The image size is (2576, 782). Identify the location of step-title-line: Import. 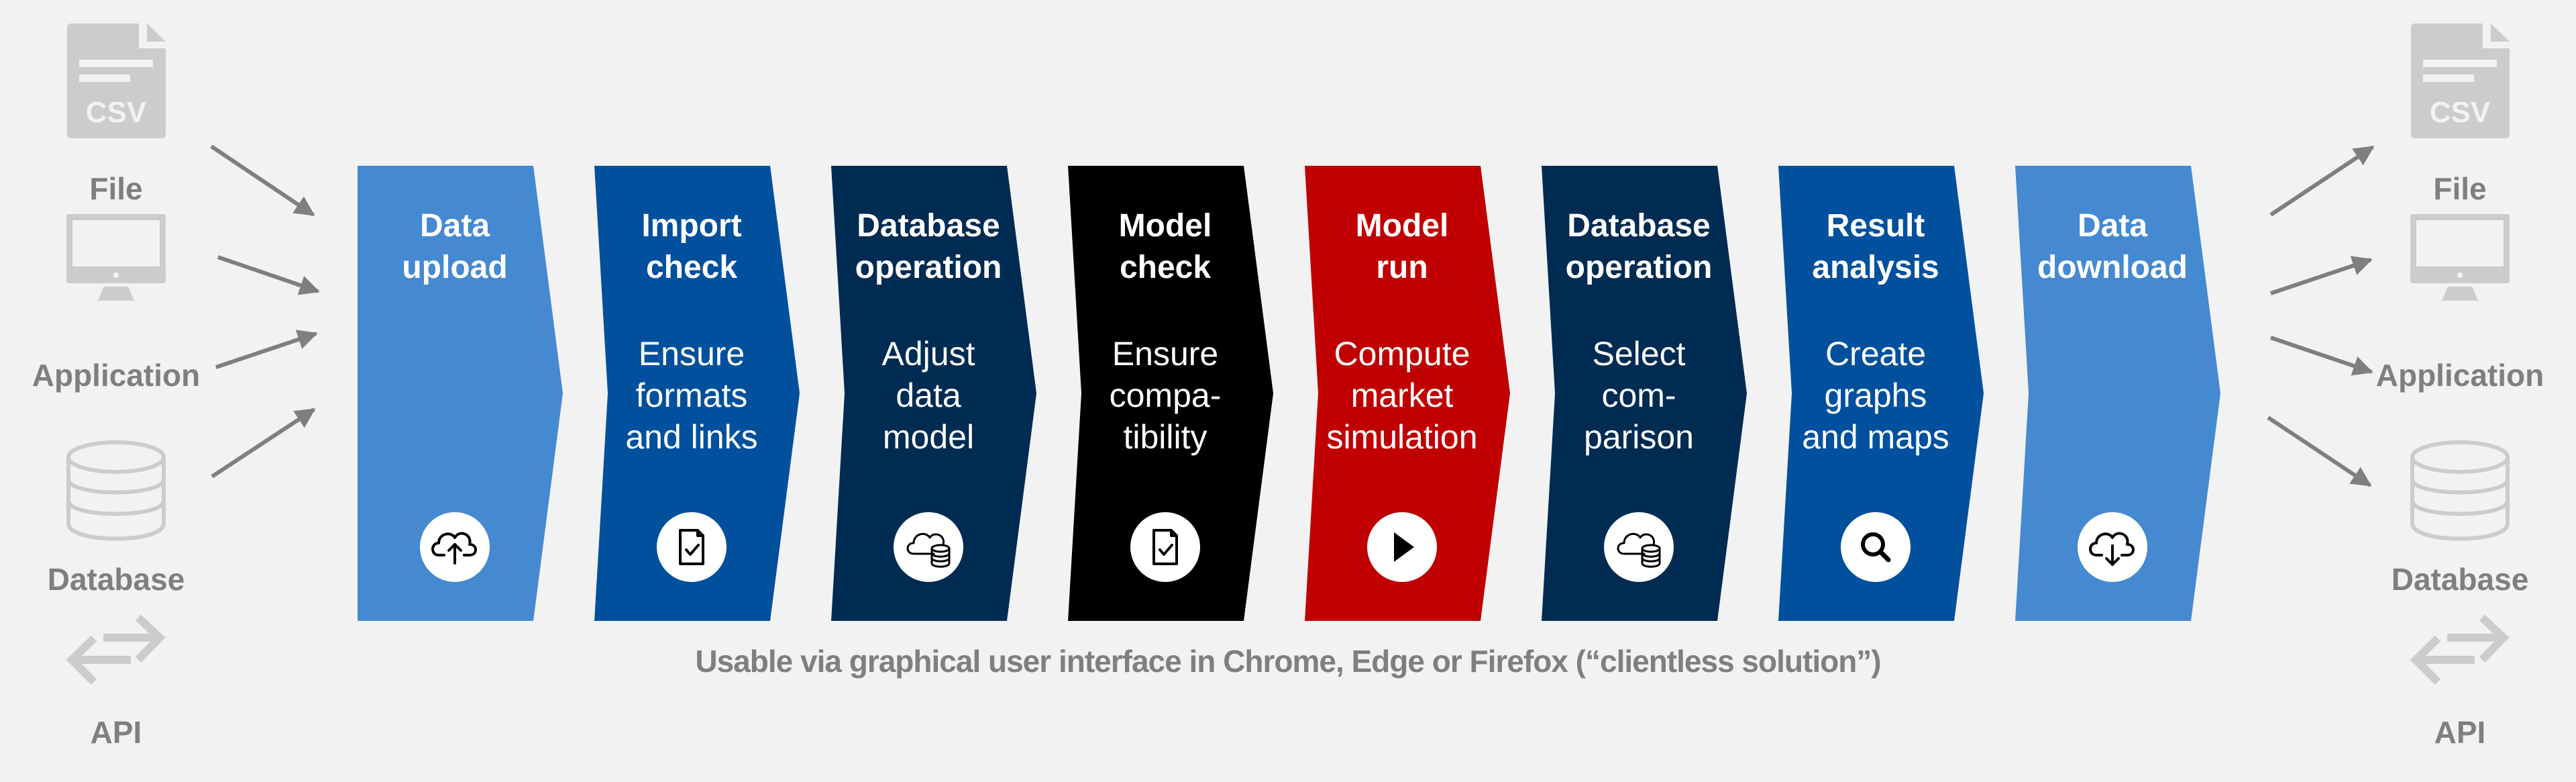
(691, 226).